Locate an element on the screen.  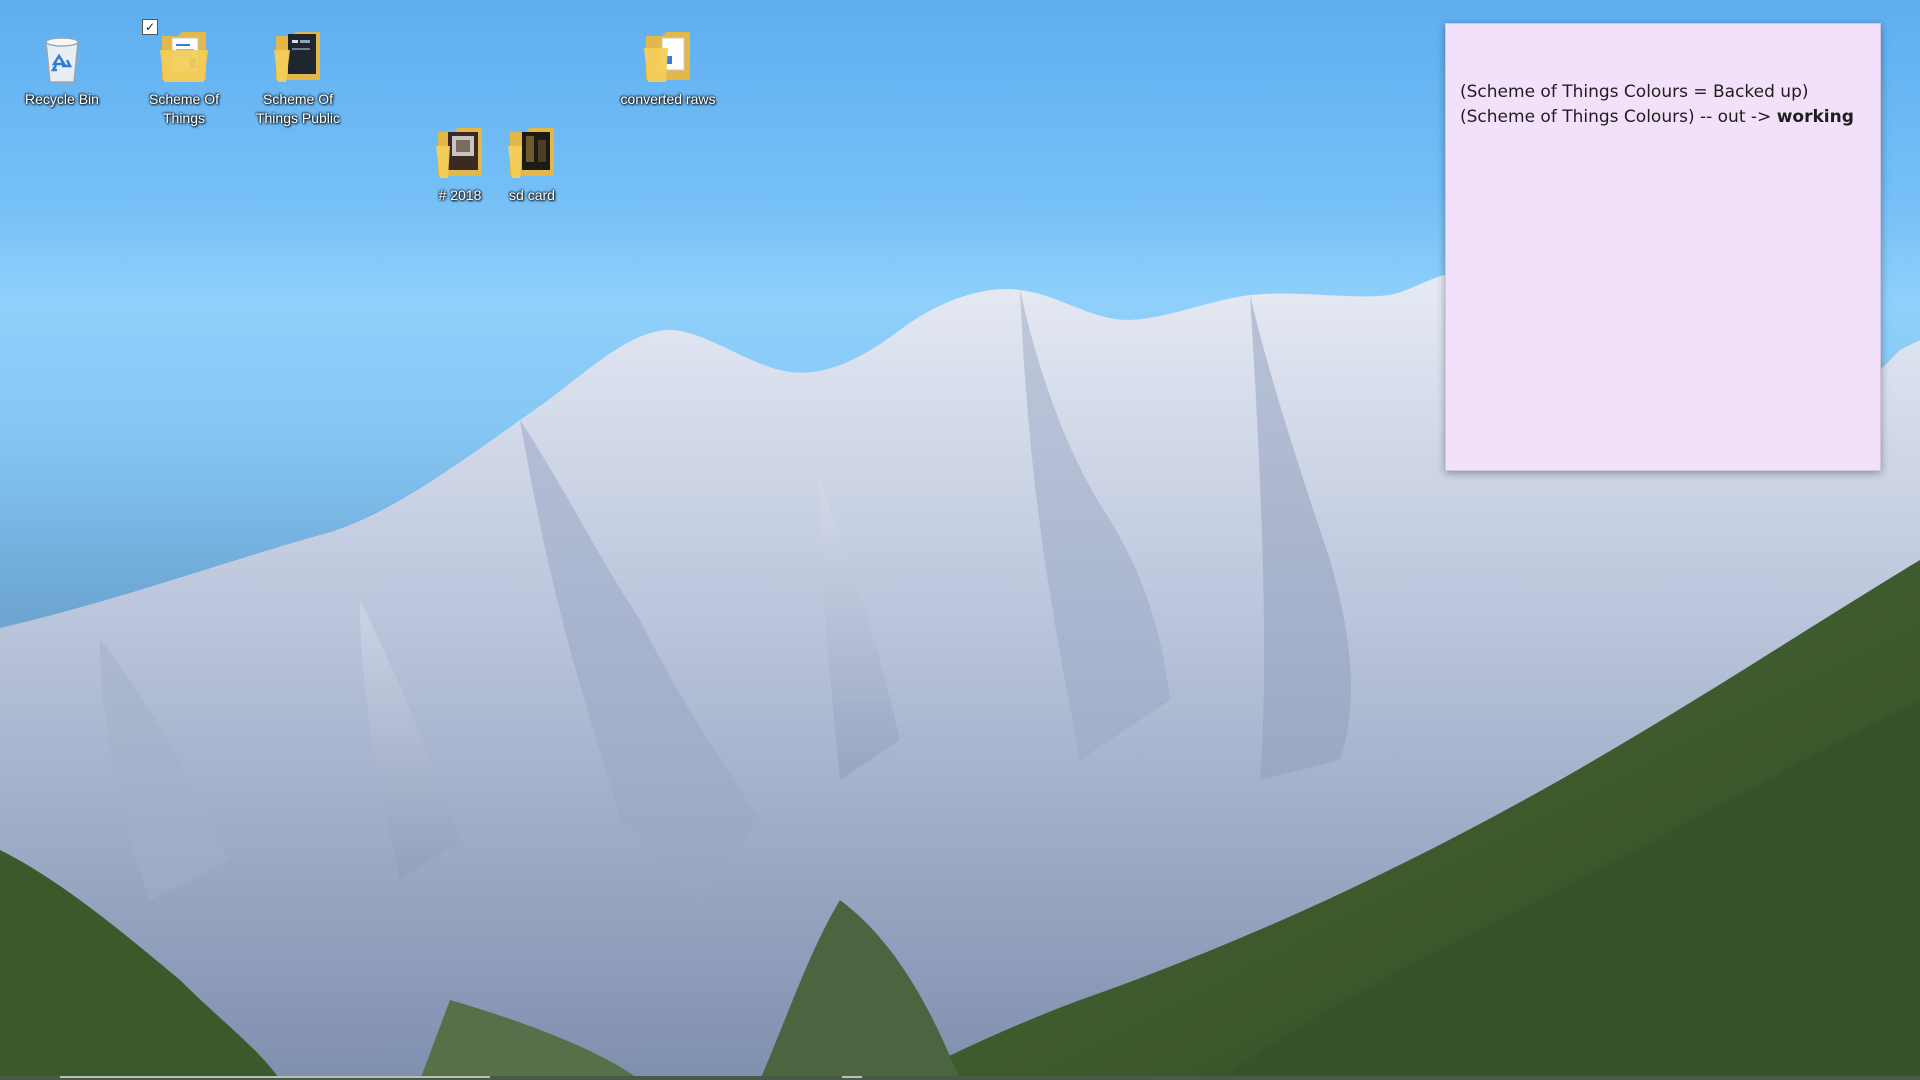
desktop-icon-recycle-bin: Recycle Bin is located at coordinates (62, 67).